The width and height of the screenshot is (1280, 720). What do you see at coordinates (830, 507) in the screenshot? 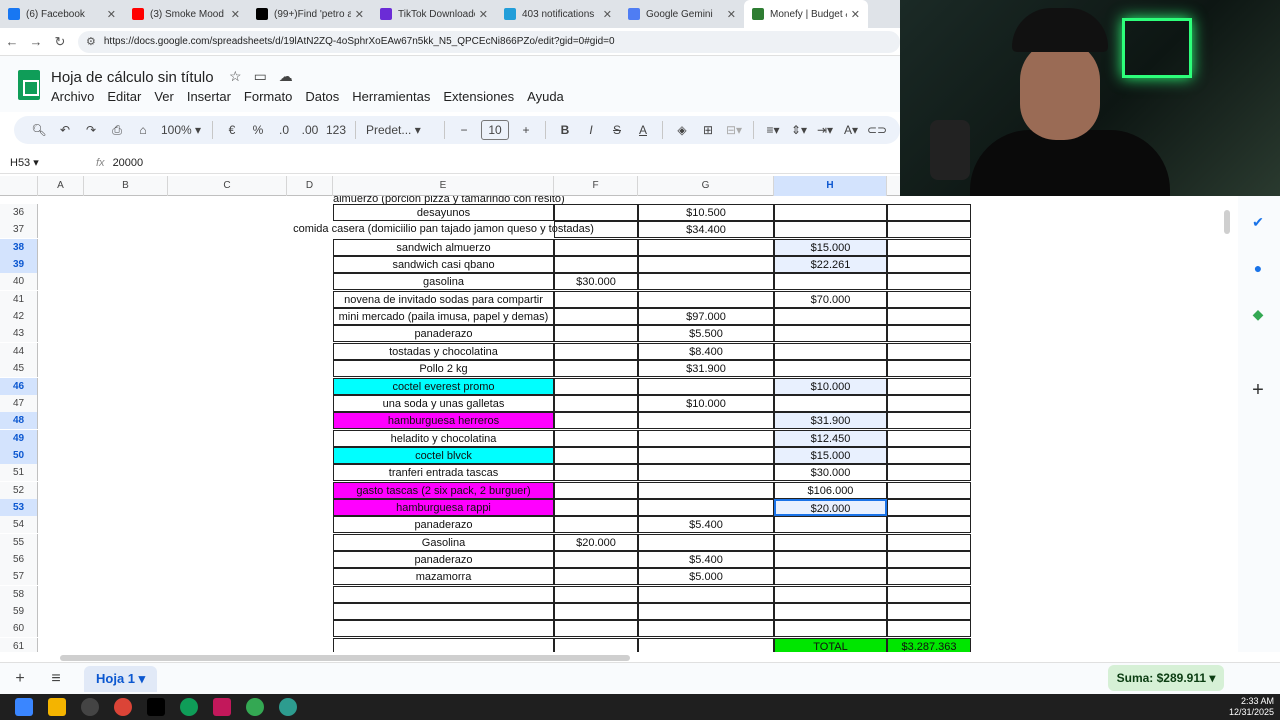
I see `column-h-amount-cell: $20.000` at bounding box center [830, 507].